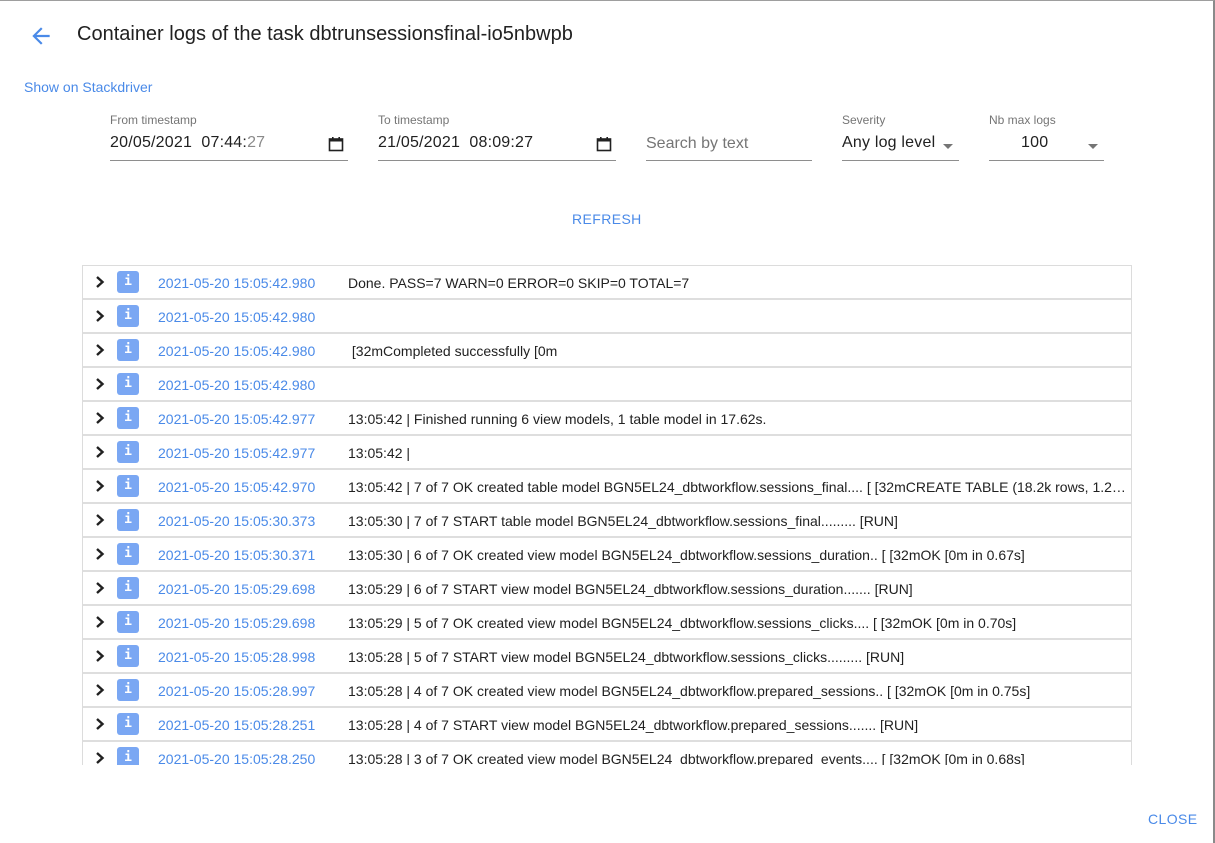 This screenshot has width=1215, height=843. I want to click on to-timestamp-value: 21/05/2021 08:09:27, so click(455, 143).